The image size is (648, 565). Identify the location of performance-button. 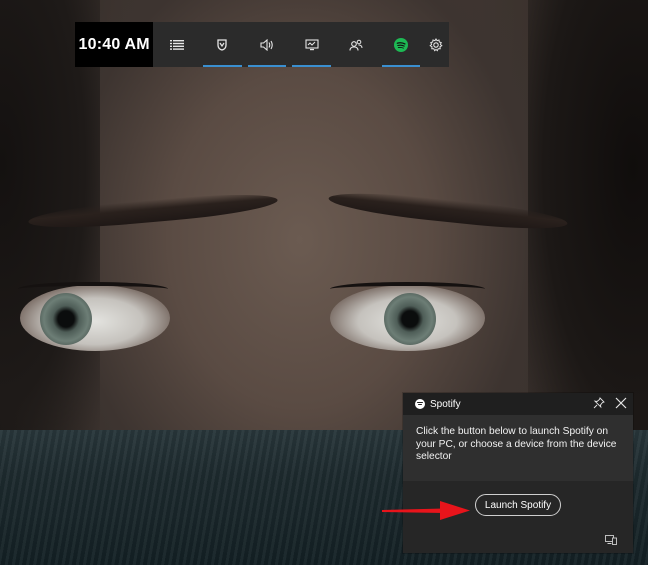
(311, 44).